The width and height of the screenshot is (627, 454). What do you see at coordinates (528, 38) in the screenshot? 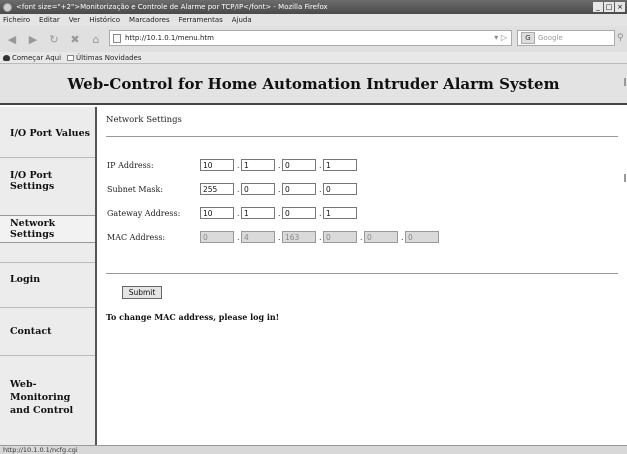
I see `search-engine-icon: G` at bounding box center [528, 38].